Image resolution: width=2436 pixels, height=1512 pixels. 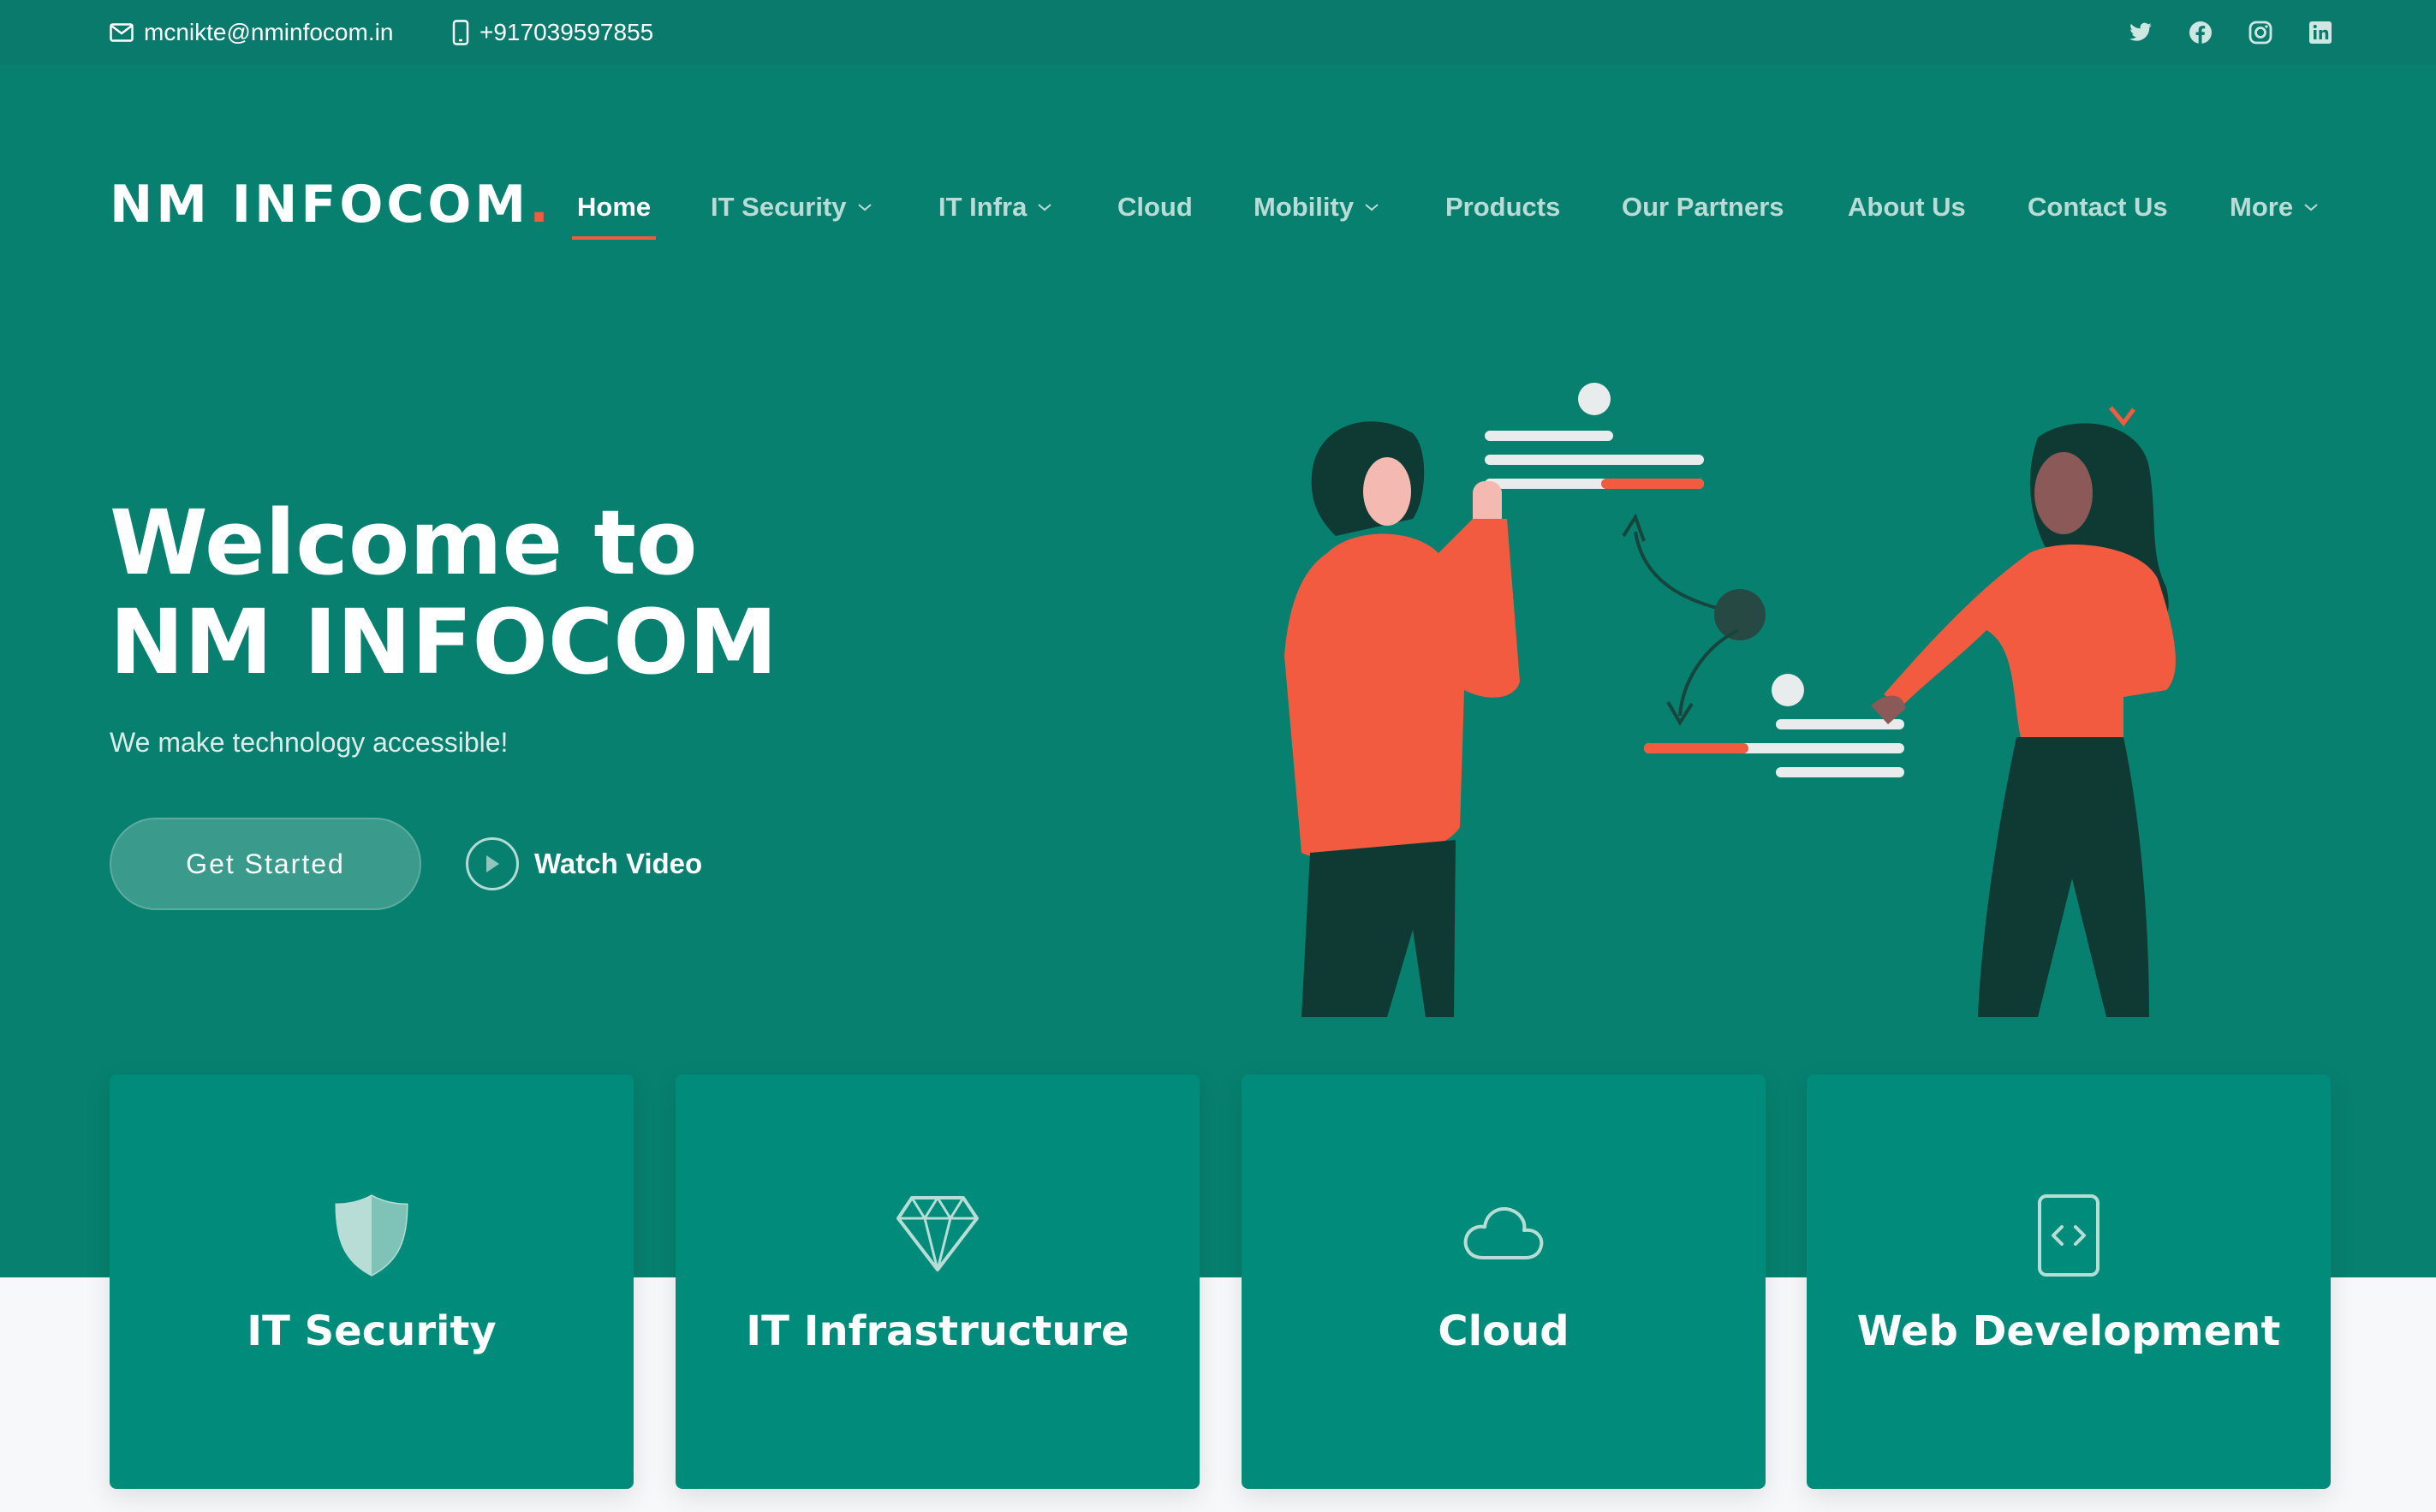 I want to click on card-title: Web Development, so click(x=2068, y=1331).